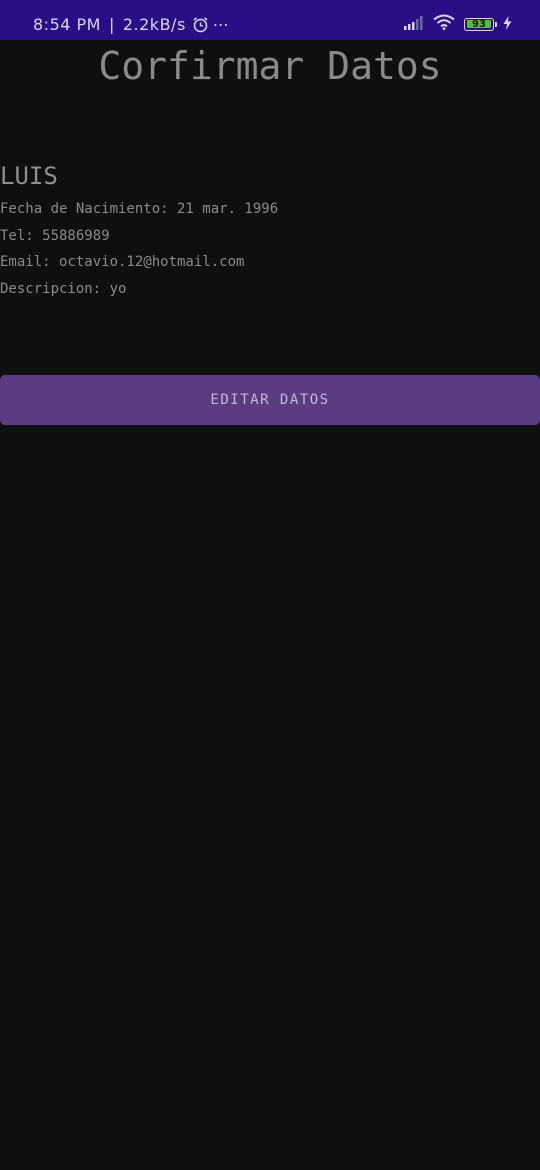 This screenshot has width=540, height=1170. I want to click on status-left: 8:54 PM | 2.2kB/s ⋯, so click(131, 24).